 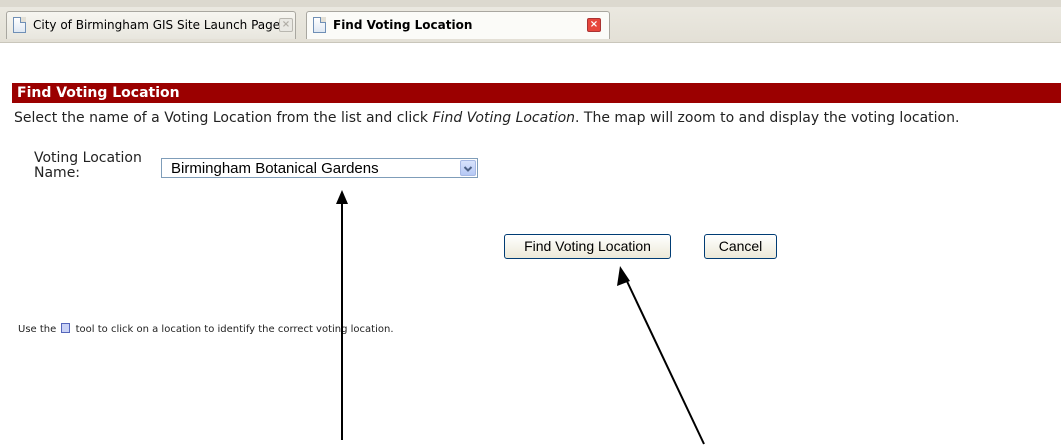 What do you see at coordinates (342, 315) in the screenshot?
I see `arrow-to-select` at bounding box center [342, 315].